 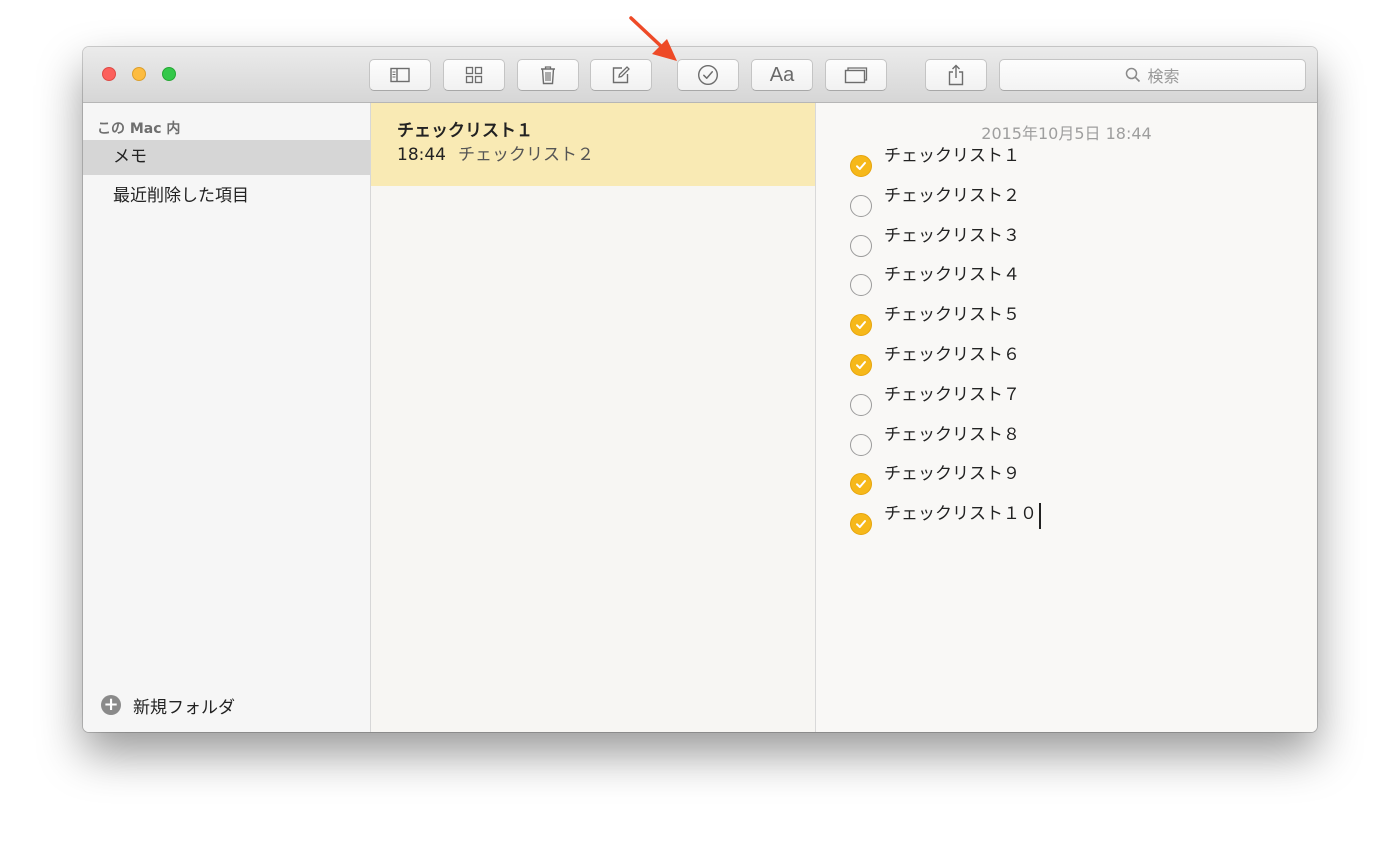 What do you see at coordinates (952, 275) in the screenshot?
I see `checklist-item-text: チェックリスト４` at bounding box center [952, 275].